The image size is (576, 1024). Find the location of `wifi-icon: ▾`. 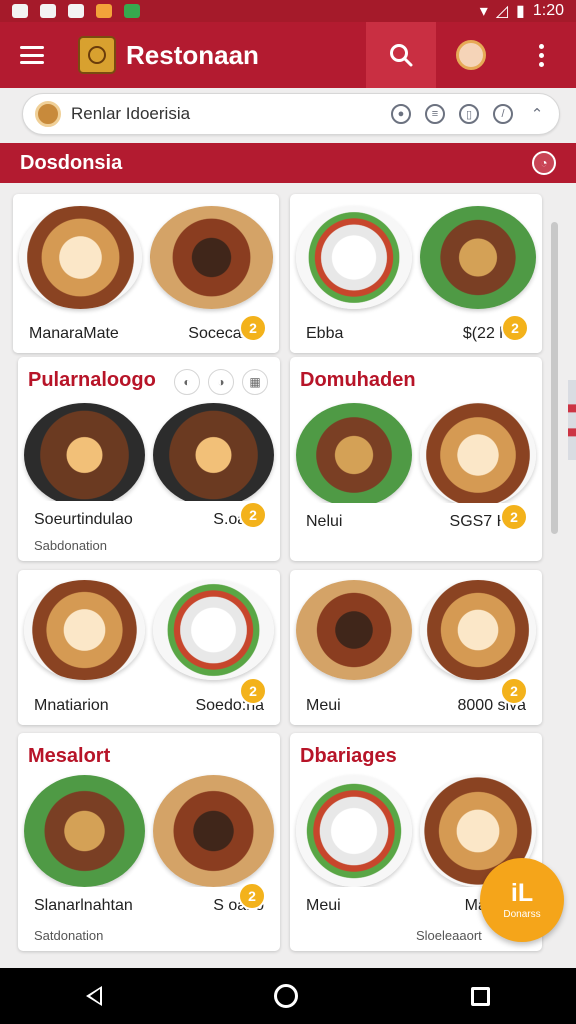

wifi-icon: ▾ is located at coordinates (483, 11).